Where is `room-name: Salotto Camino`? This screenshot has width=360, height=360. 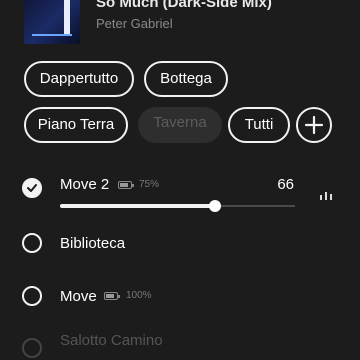 room-name: Salotto Camino is located at coordinates (111, 340).